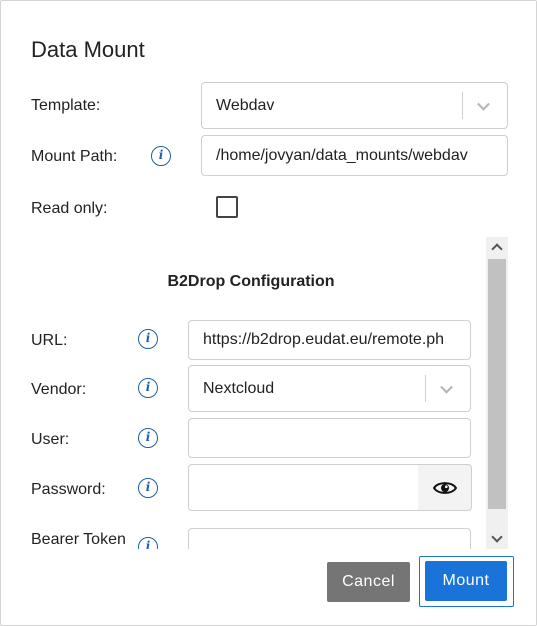 This screenshot has width=537, height=626. I want to click on mount-button-focus-ring: Mount, so click(466, 581).